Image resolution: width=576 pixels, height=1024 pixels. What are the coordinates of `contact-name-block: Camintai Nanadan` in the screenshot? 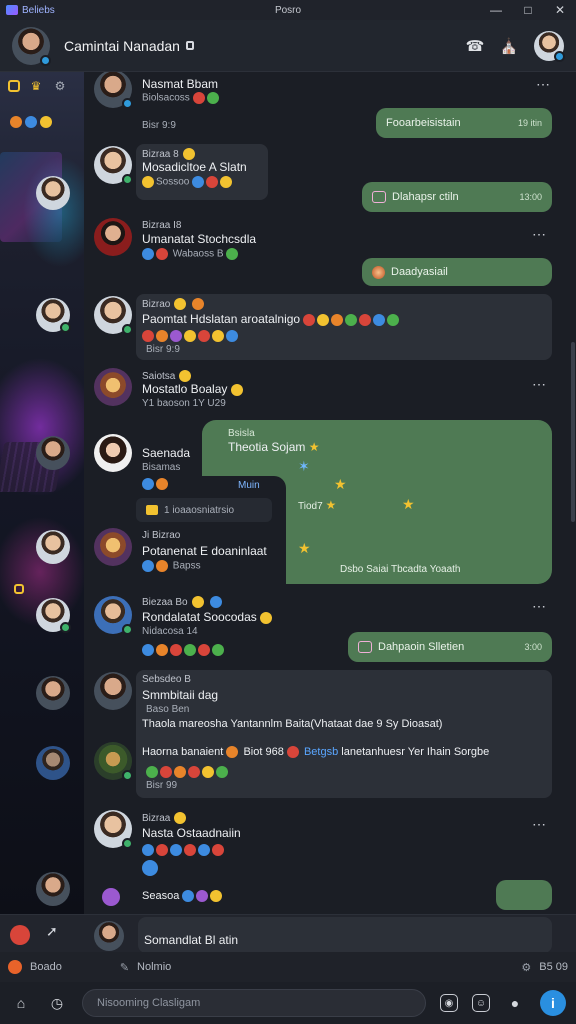 It's located at (129, 46).